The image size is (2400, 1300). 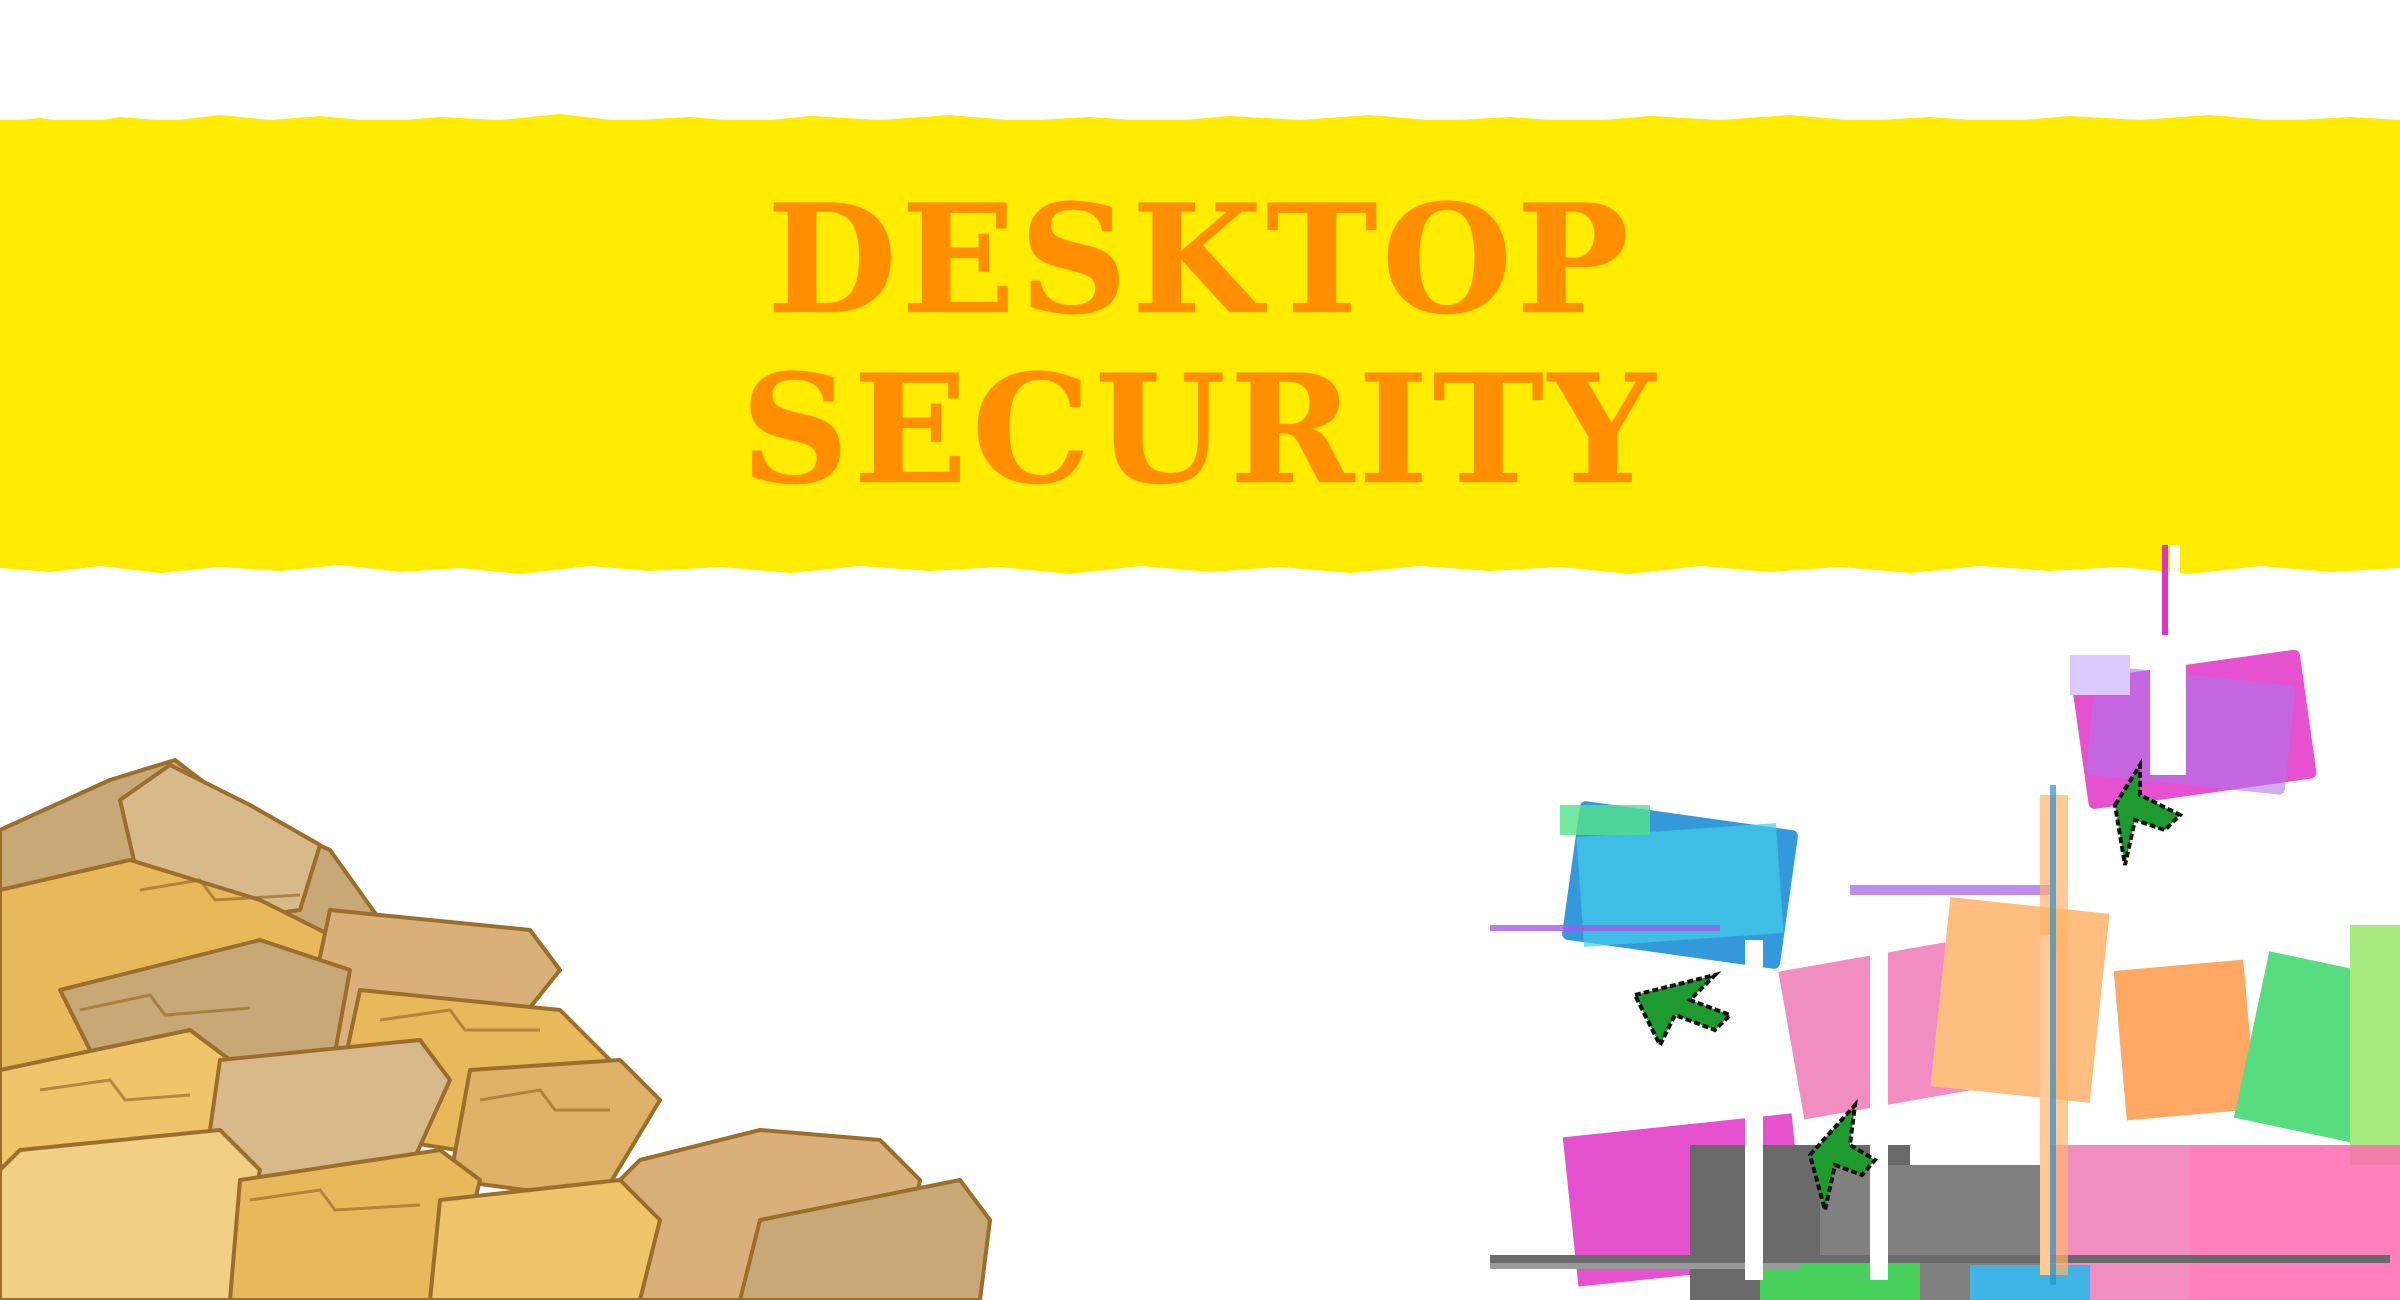 I want to click on banner-top-edge, so click(x=1200, y=126).